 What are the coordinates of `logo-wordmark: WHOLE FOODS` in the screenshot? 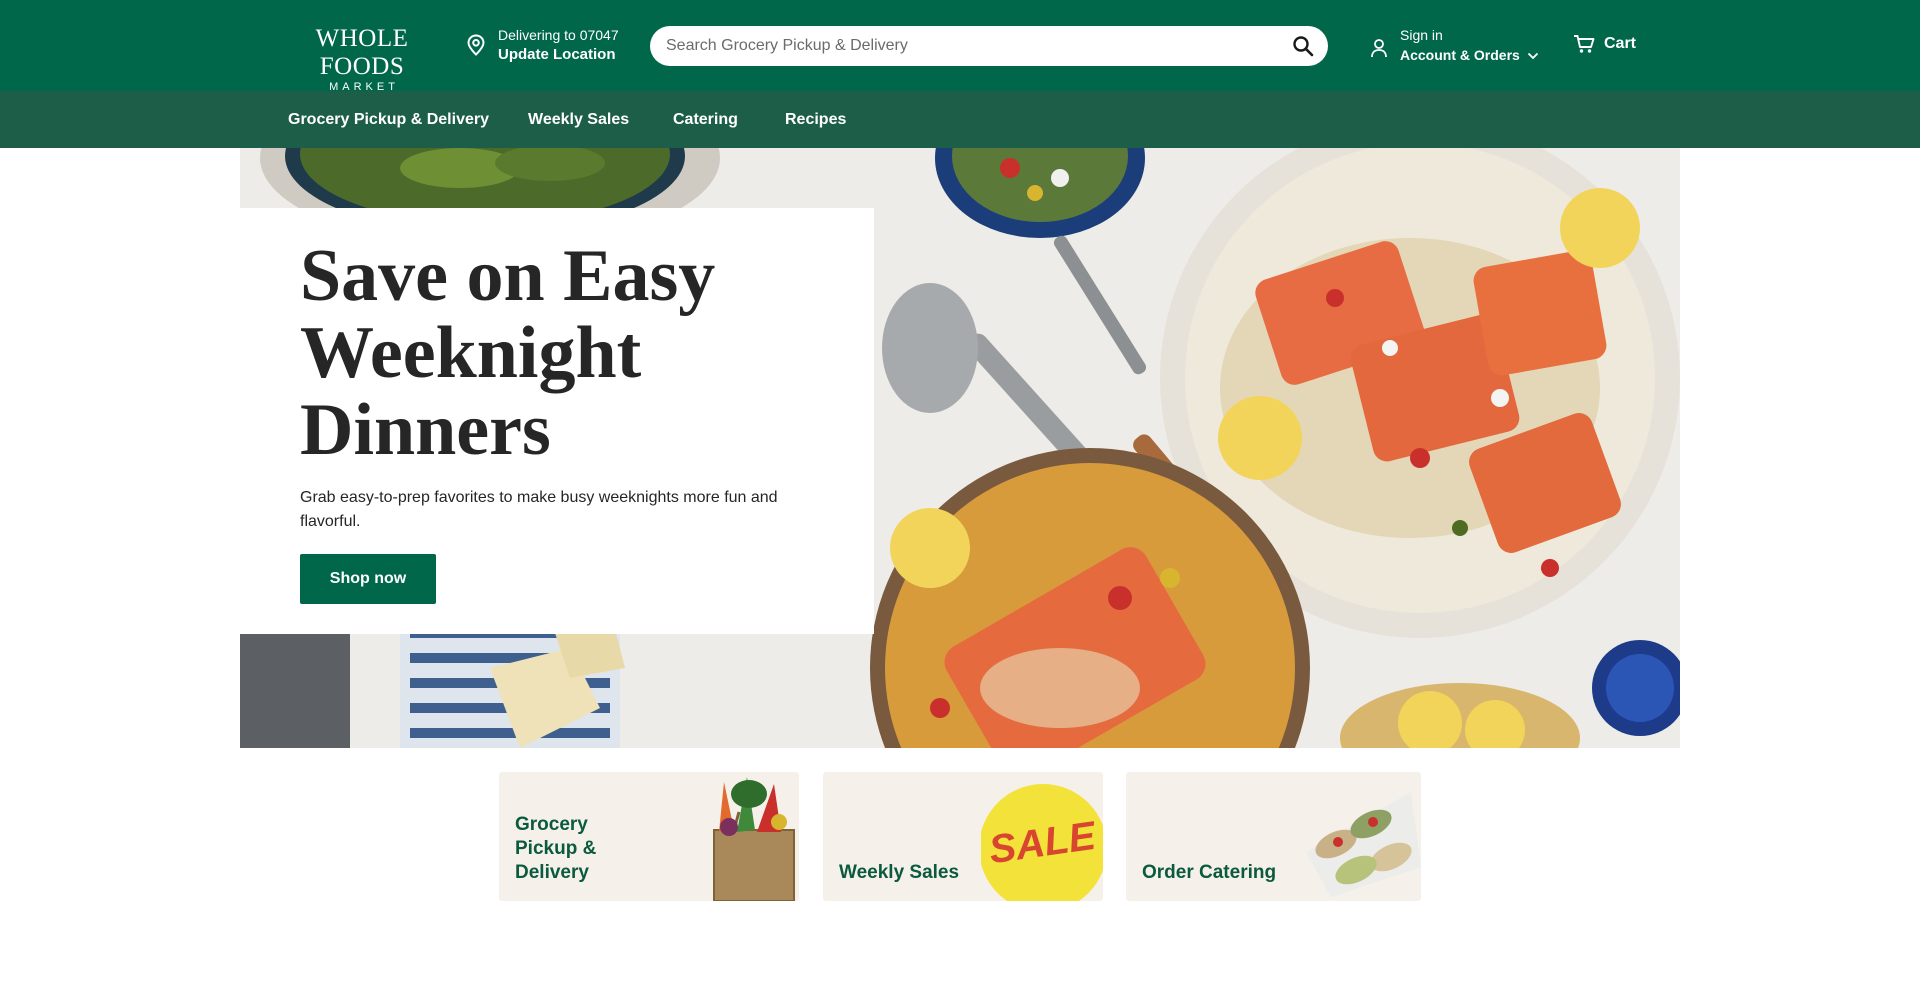 It's located at (362, 52).